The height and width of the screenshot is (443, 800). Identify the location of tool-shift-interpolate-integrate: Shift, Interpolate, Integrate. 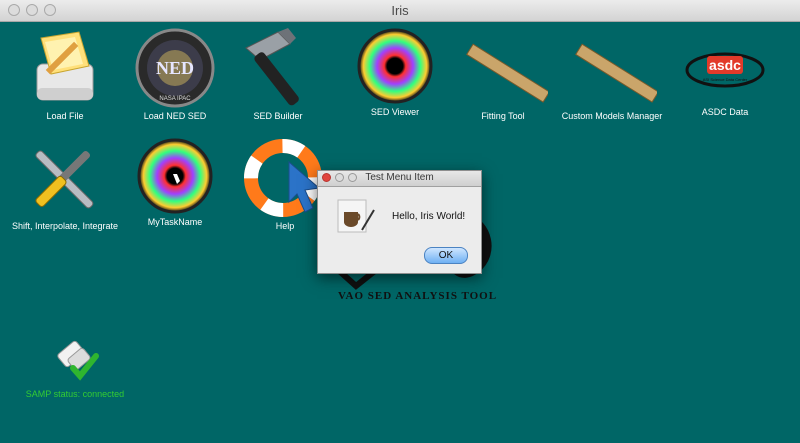
(65, 184).